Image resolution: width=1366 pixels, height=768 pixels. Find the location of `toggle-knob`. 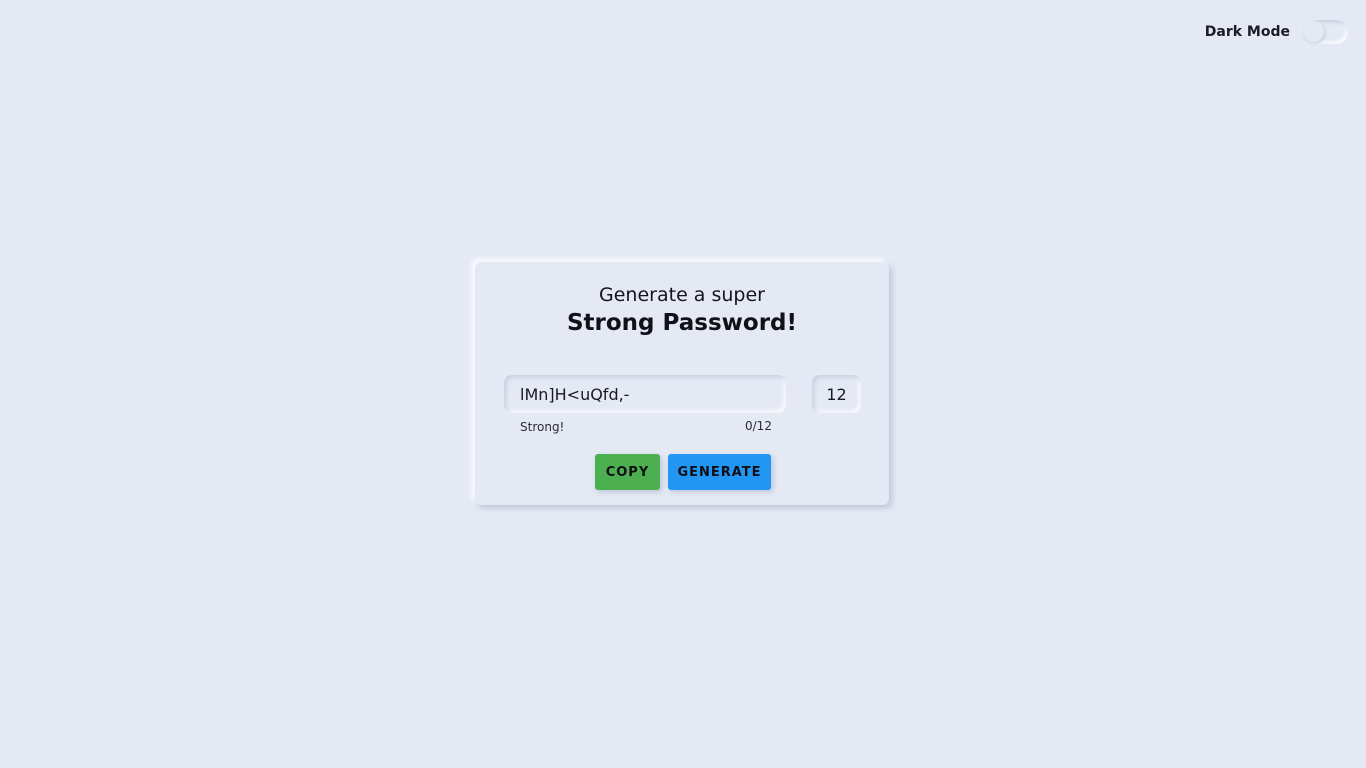

toggle-knob is located at coordinates (1314, 32).